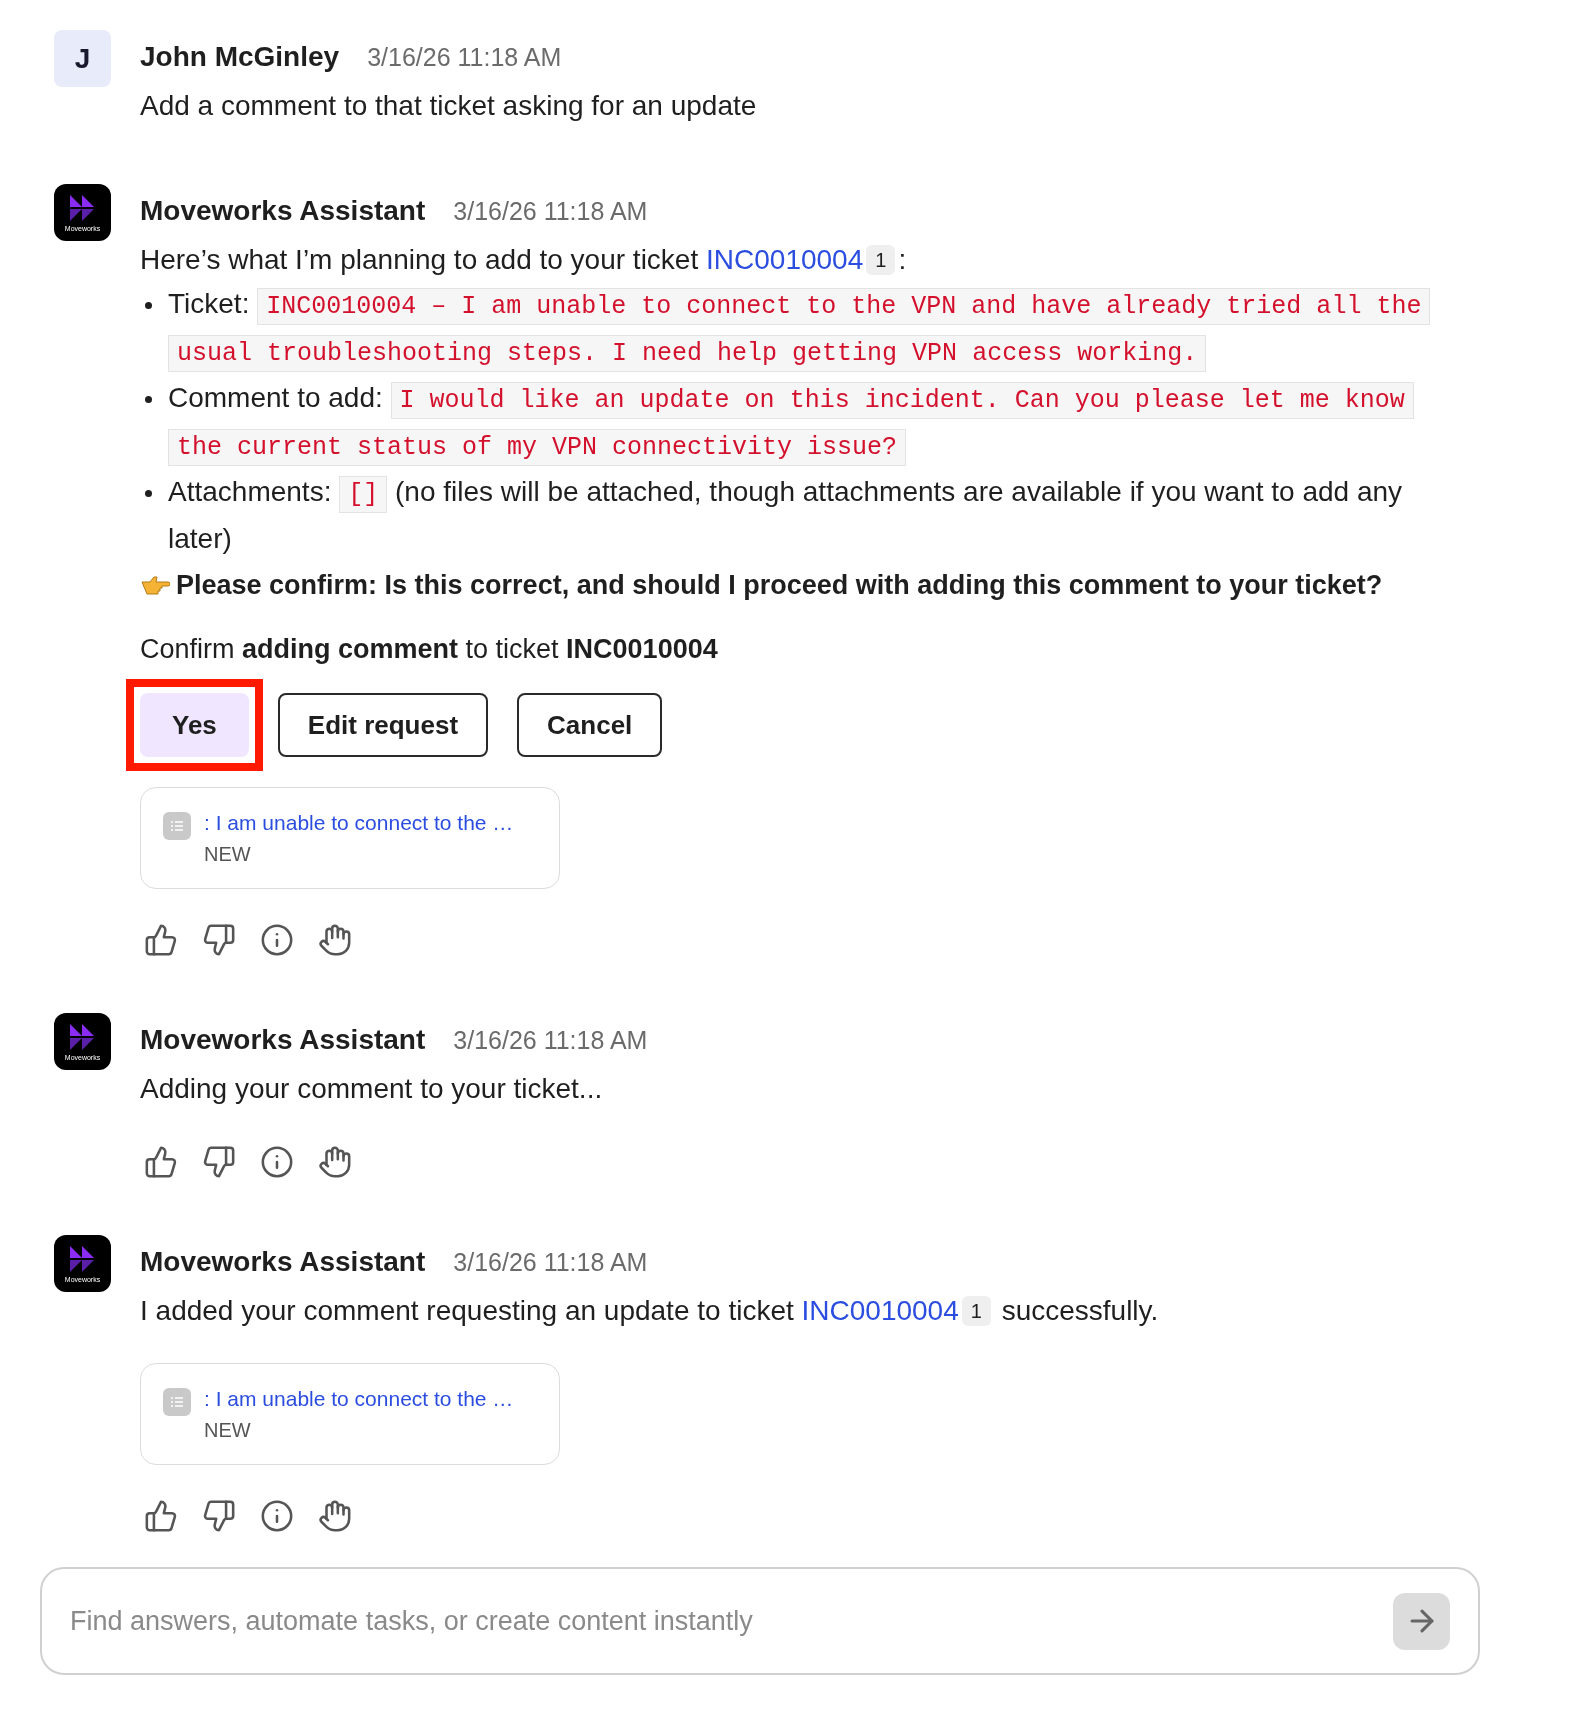 The width and height of the screenshot is (1582, 1716). Describe the element at coordinates (779, 585) in the screenshot. I see `confirm-note: Please confirm: Is this correct, and should I proceed with adding this comment to your ticket?` at that location.